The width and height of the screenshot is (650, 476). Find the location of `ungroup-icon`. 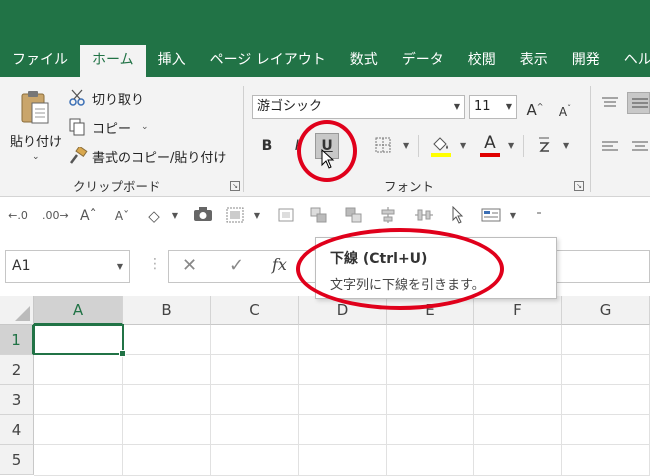

ungroup-icon is located at coordinates (286, 216).